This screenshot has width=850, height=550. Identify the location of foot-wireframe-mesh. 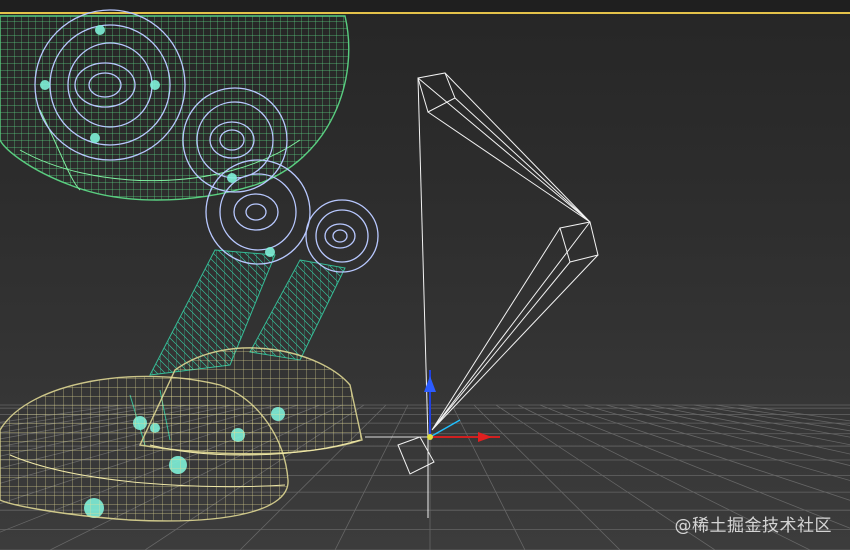
(181, 434).